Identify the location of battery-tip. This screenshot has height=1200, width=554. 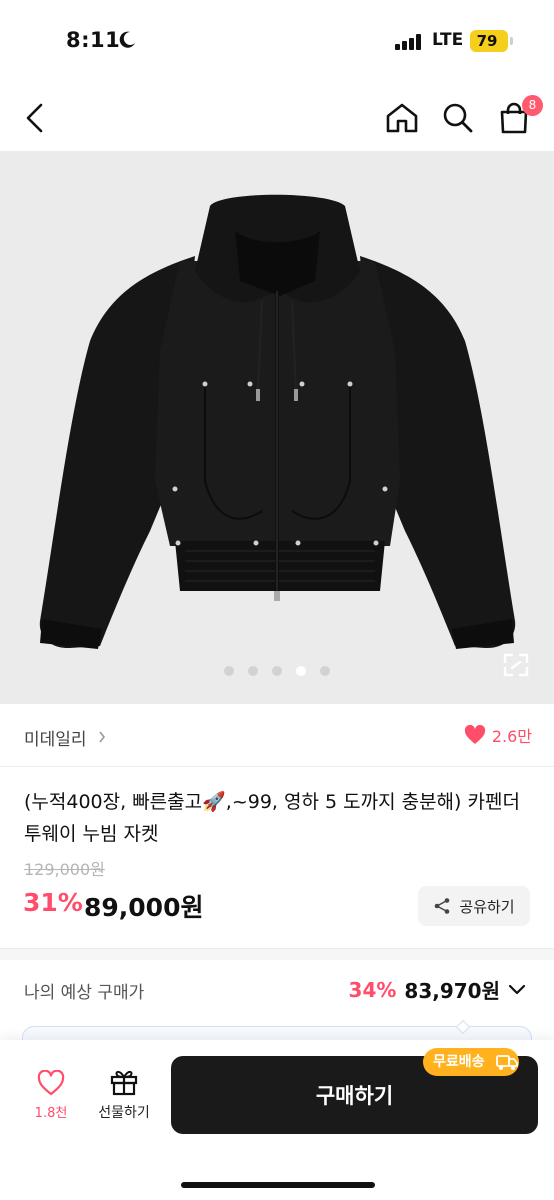
(511, 41).